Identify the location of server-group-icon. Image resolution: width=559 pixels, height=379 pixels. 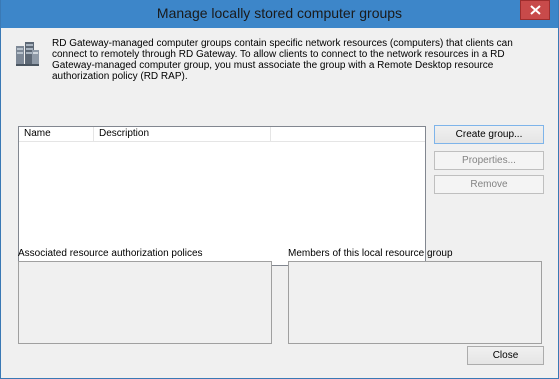
(28, 56).